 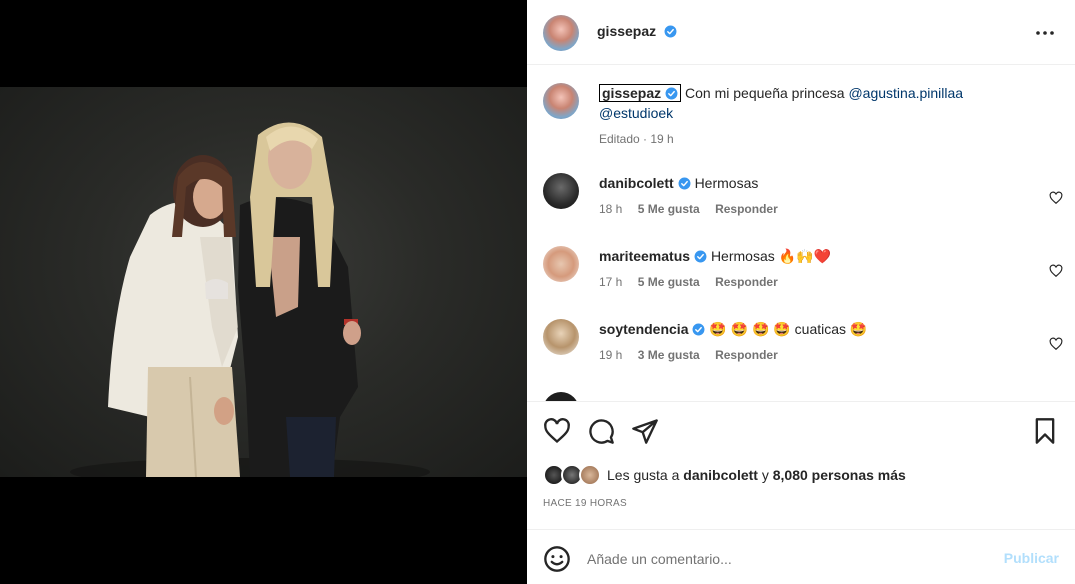 What do you see at coordinates (777, 559) in the screenshot?
I see `comment-input` at bounding box center [777, 559].